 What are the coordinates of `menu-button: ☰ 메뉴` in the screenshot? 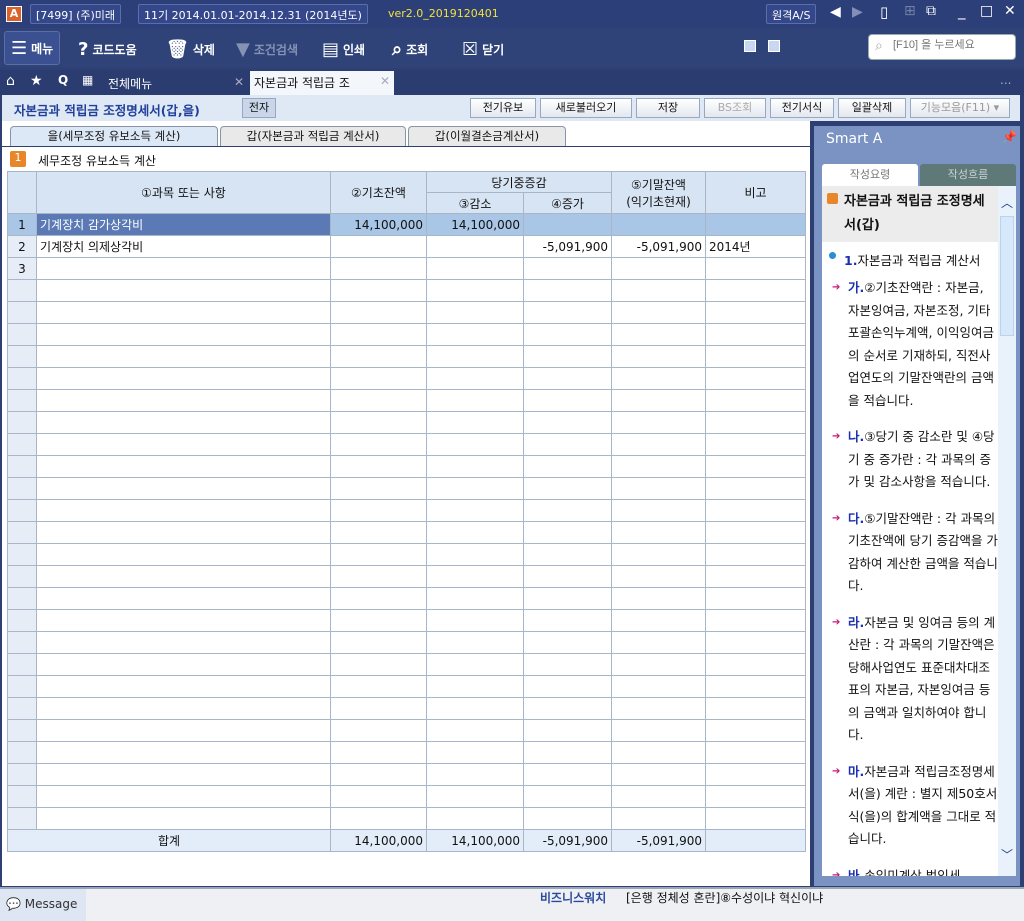 It's located at (32, 48).